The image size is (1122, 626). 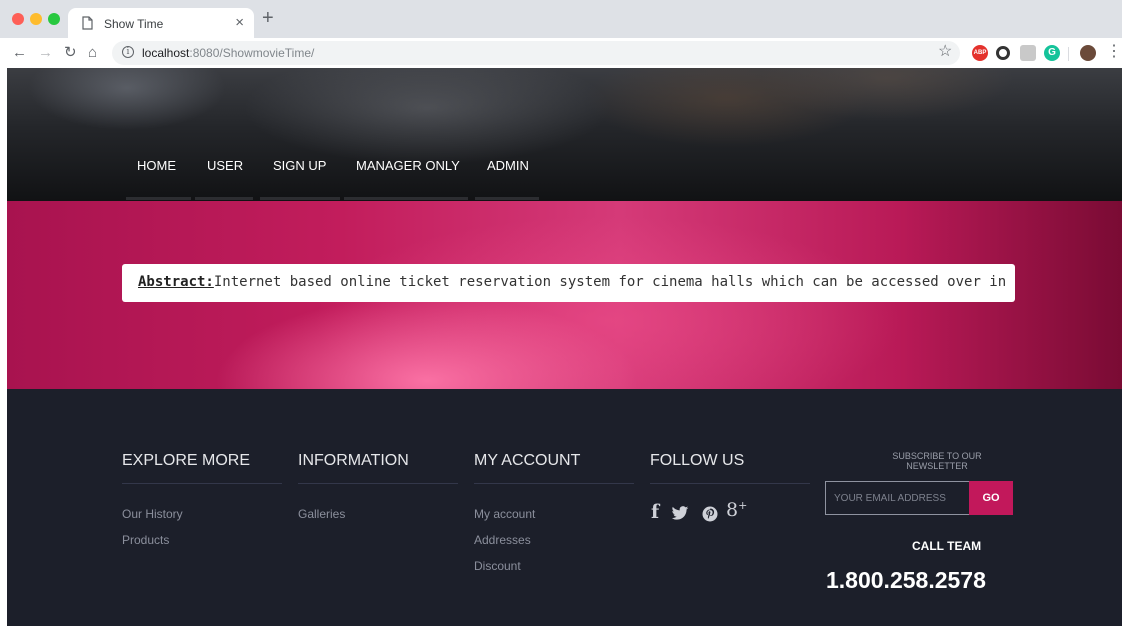 What do you see at coordinates (680, 513) in the screenshot?
I see `twitter-icon` at bounding box center [680, 513].